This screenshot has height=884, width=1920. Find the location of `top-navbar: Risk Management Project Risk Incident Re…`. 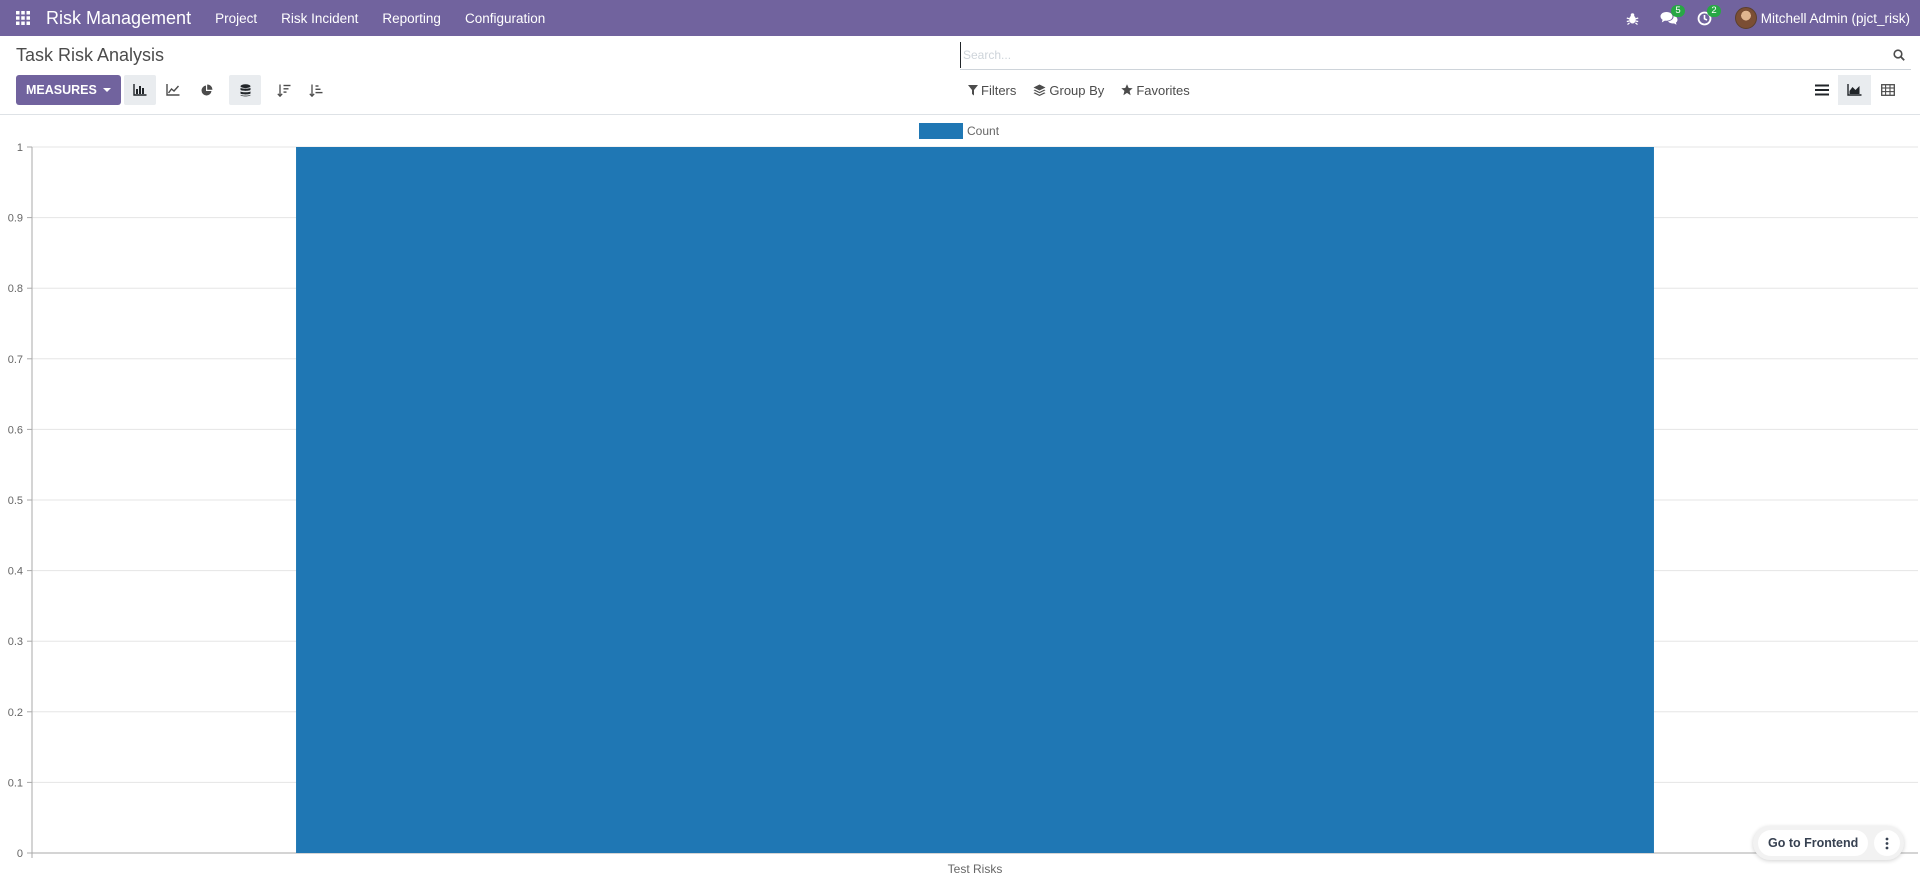

top-navbar: Risk Management Project Risk Incident Re… is located at coordinates (960, 18).